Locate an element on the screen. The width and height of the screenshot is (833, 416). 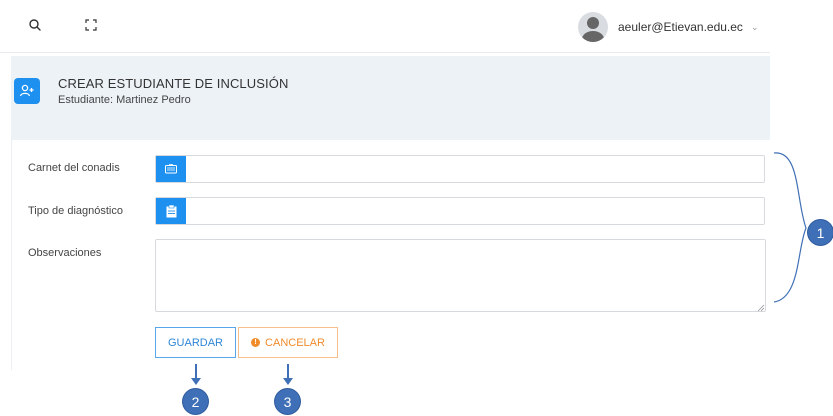
brace-annotation is located at coordinates (790, 227).